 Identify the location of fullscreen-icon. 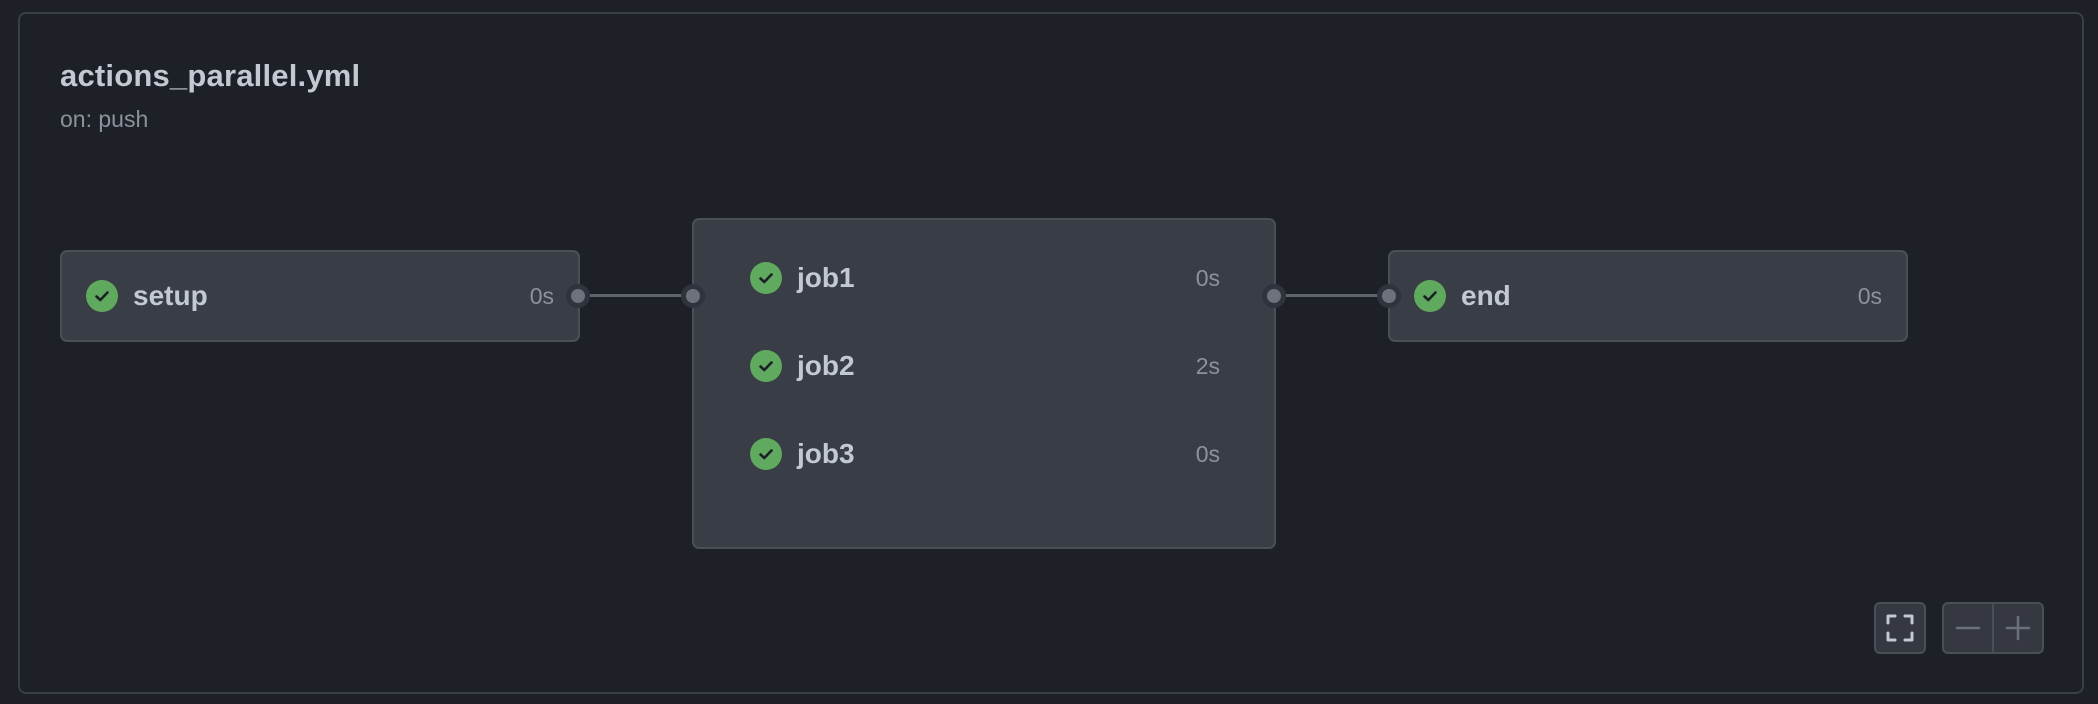
(1900, 628).